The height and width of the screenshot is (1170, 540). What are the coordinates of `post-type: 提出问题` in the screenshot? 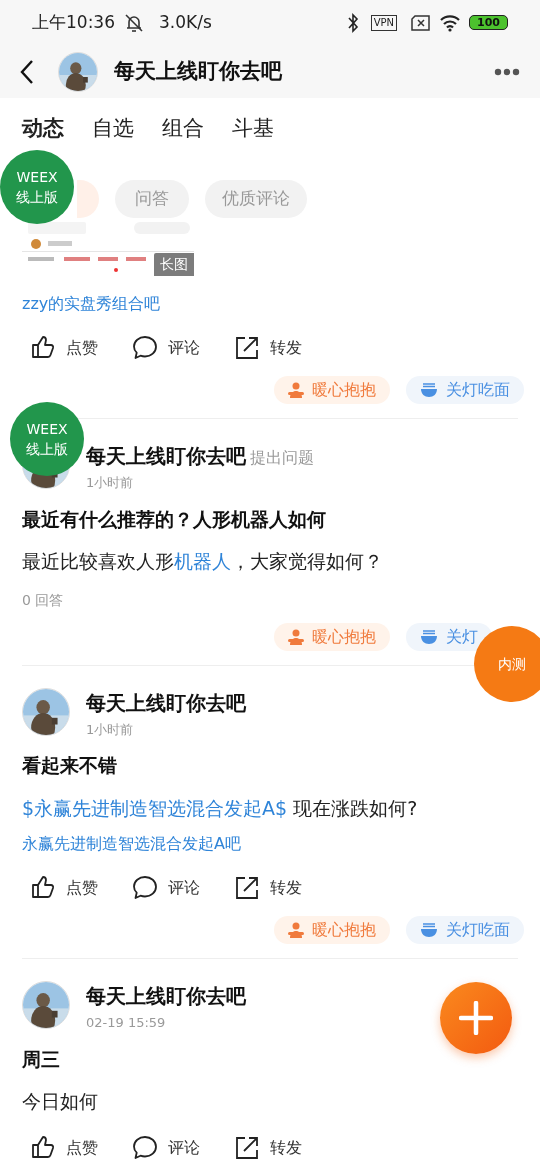 It's located at (282, 458).